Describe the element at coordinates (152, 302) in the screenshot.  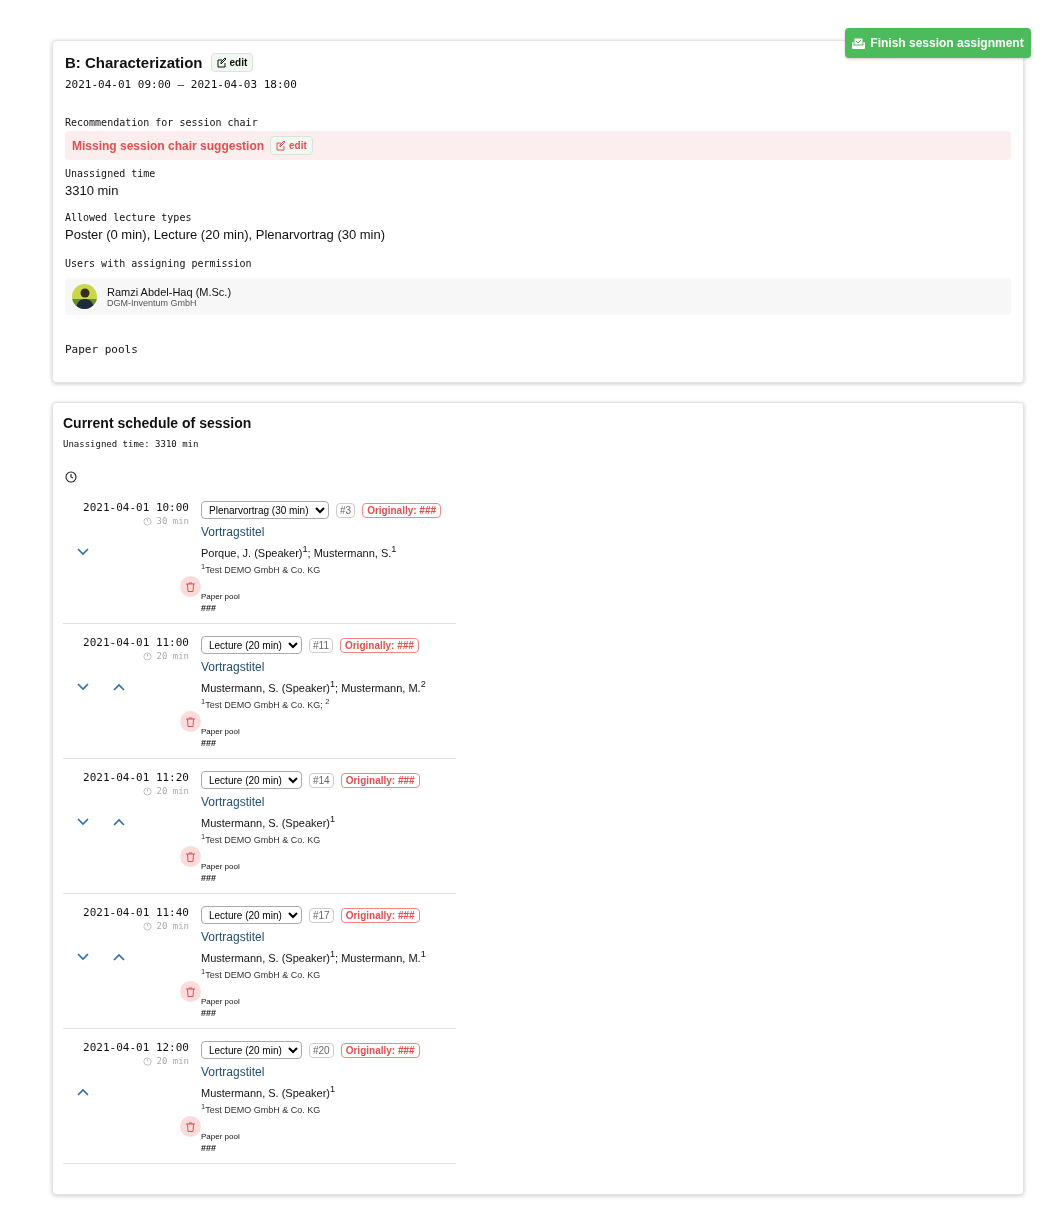
I see `user-organization: DGM-Inventum GmbH` at that location.